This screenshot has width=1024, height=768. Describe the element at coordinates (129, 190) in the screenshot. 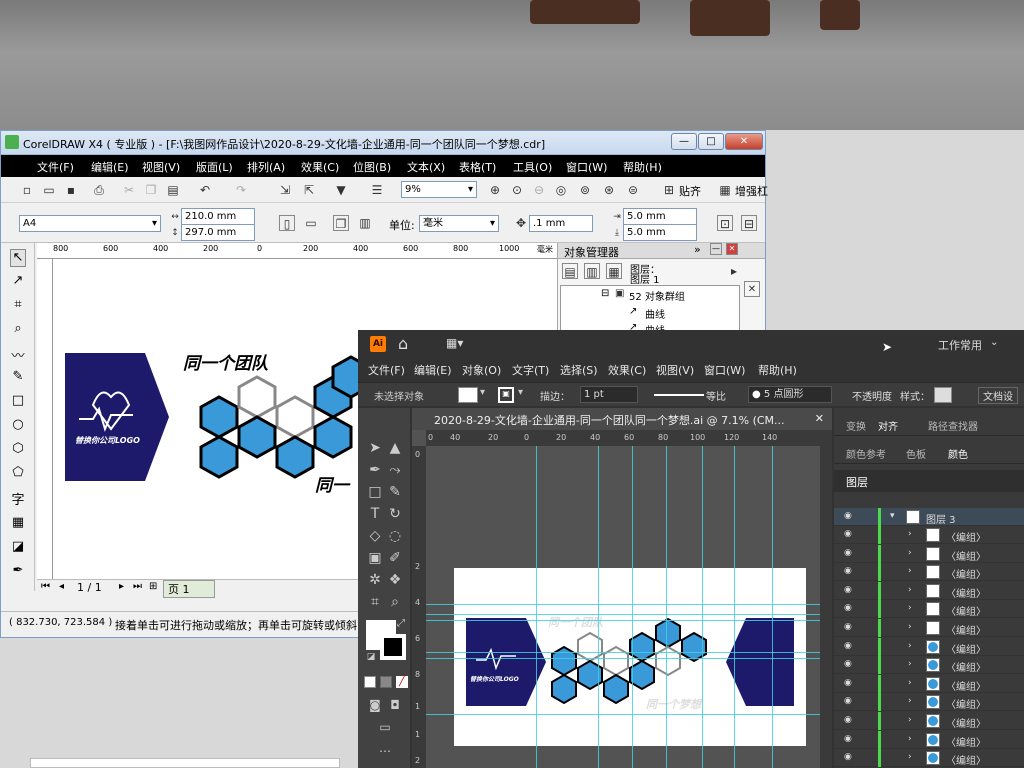

I see `cut-icon: ✂` at that location.